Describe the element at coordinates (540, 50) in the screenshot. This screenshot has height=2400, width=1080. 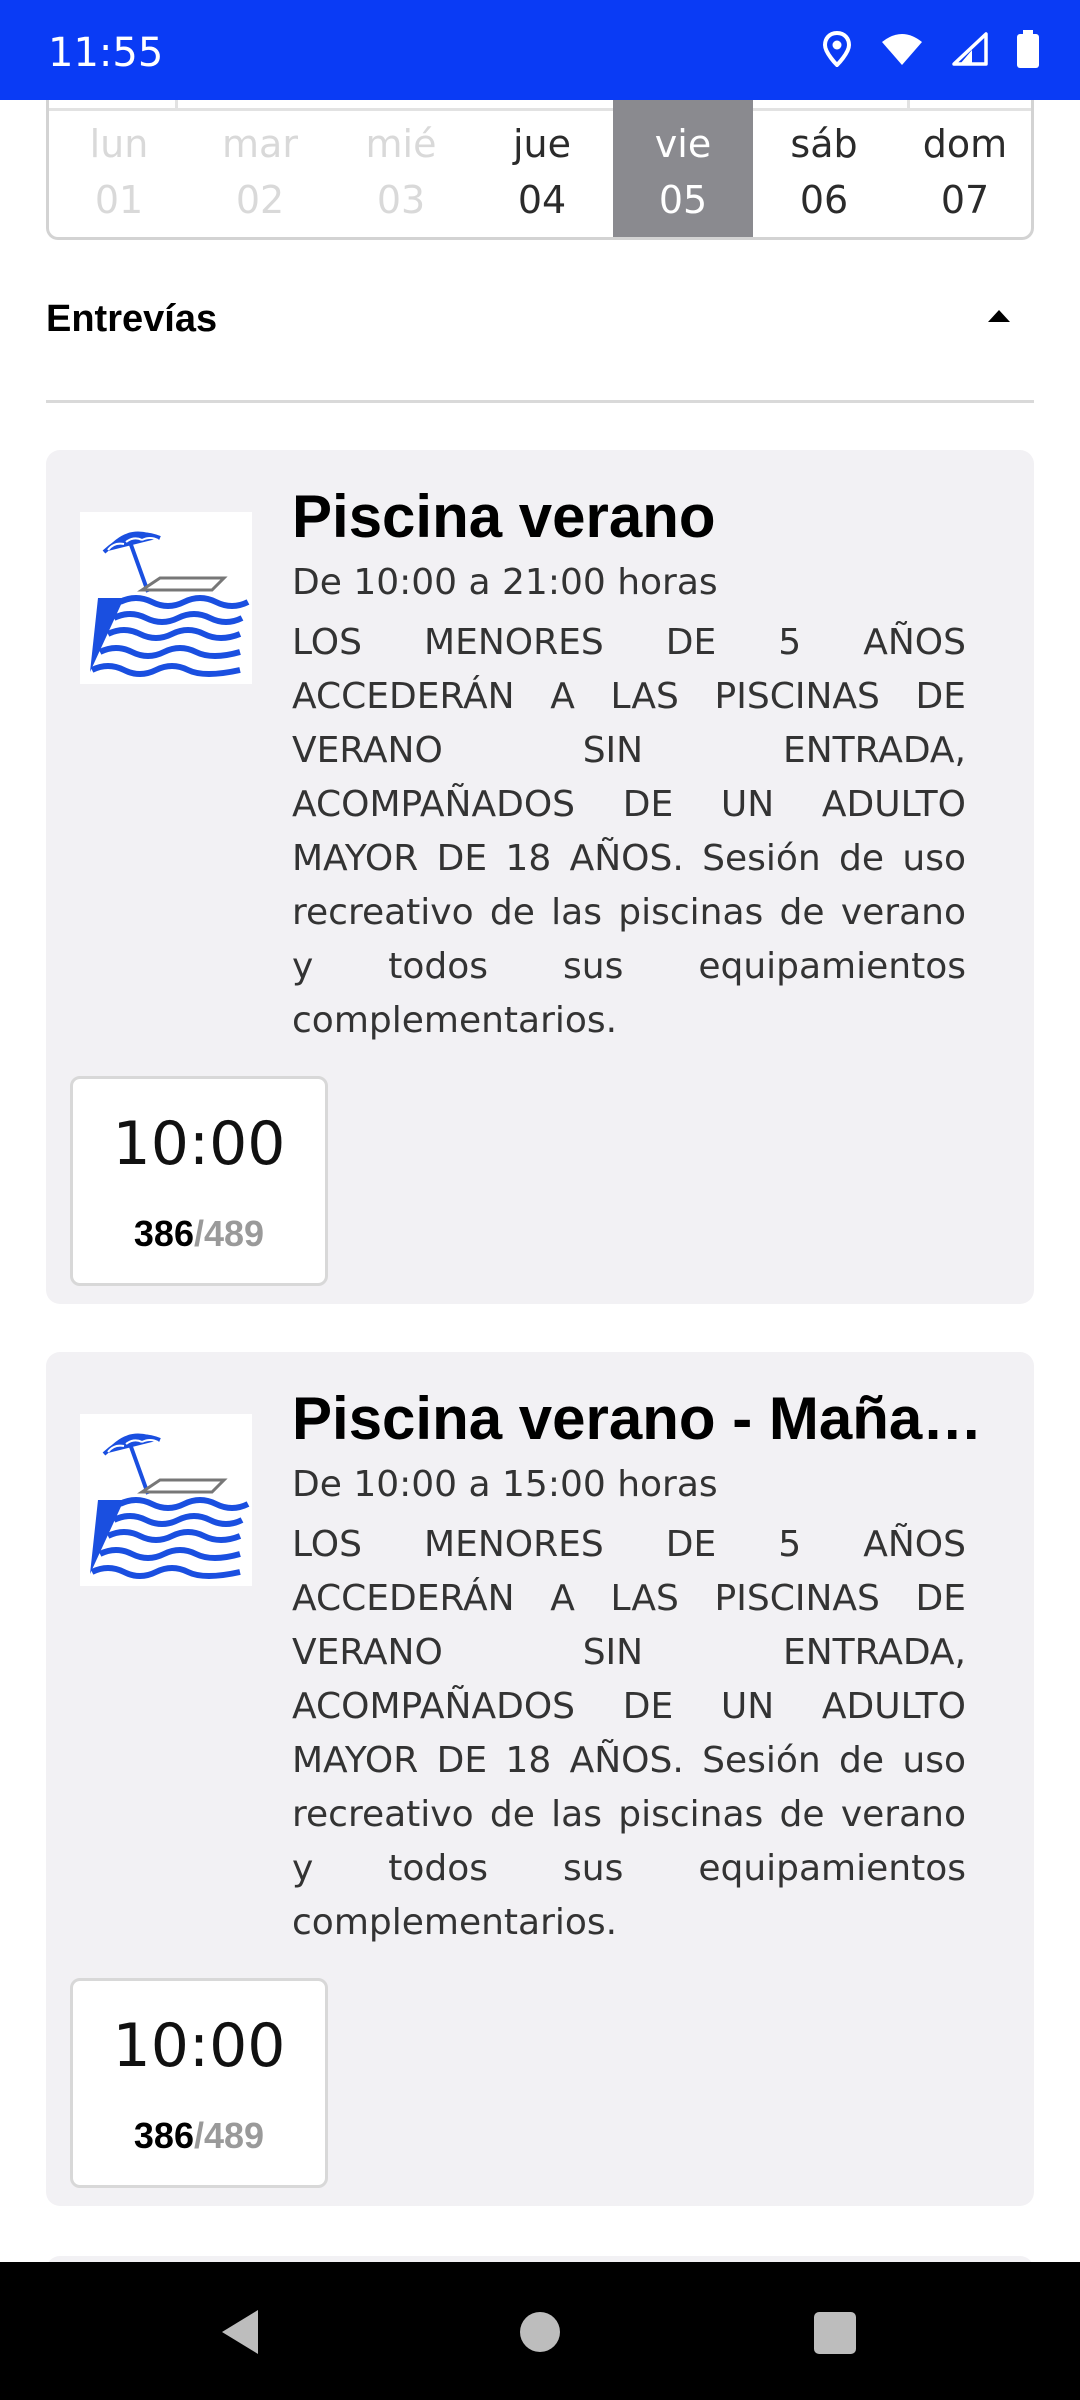
I see `status-bar: 11:55` at that location.